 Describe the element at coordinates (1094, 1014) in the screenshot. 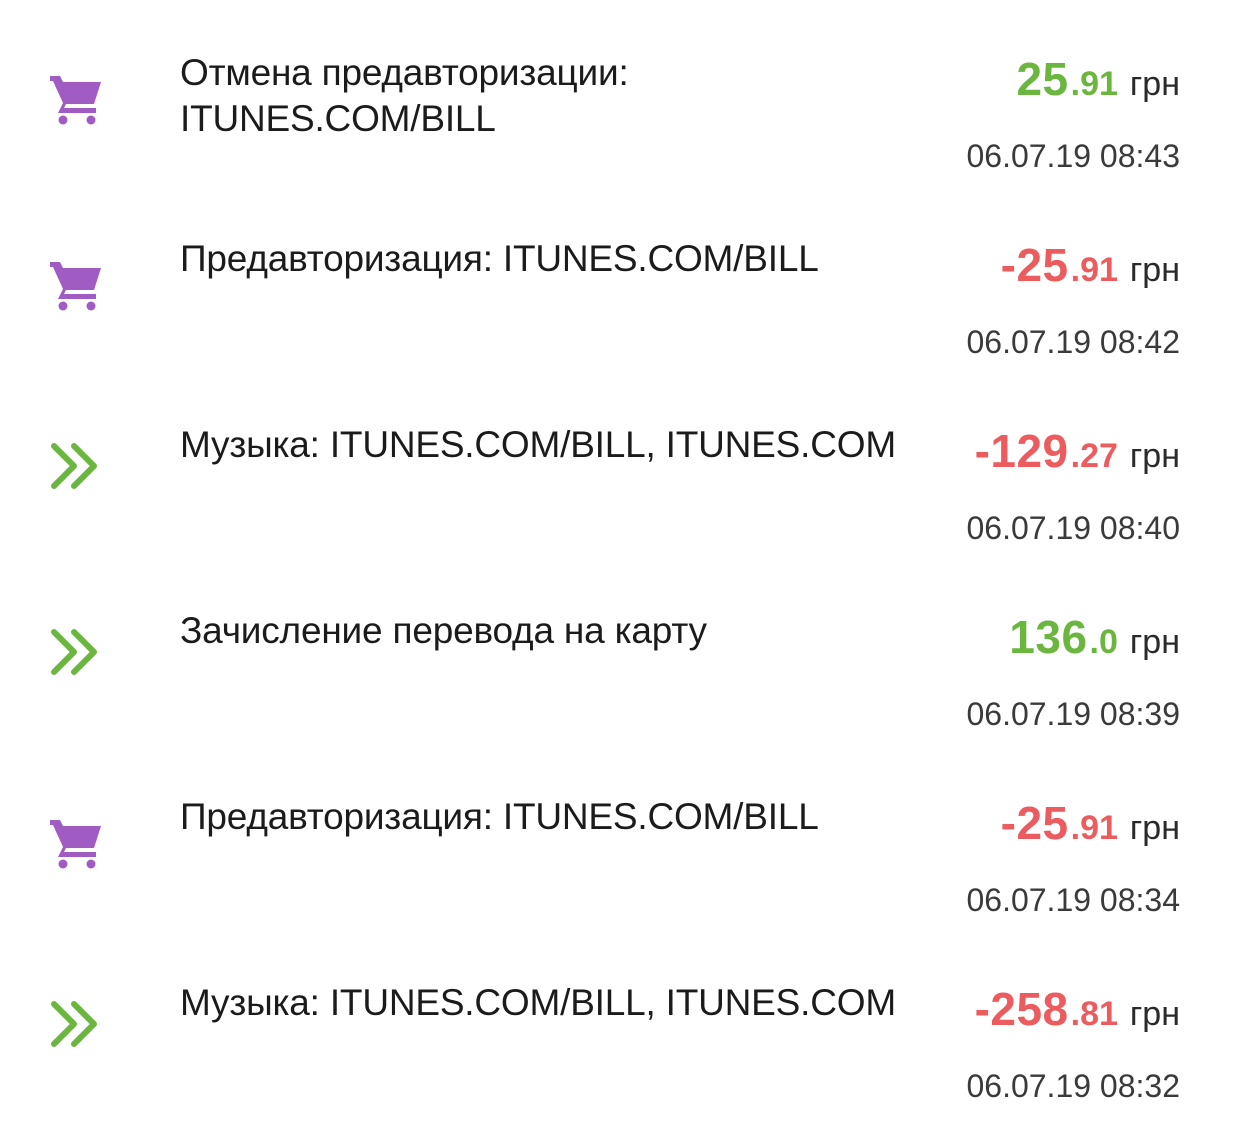

I see `amount-decimal: .81` at that location.